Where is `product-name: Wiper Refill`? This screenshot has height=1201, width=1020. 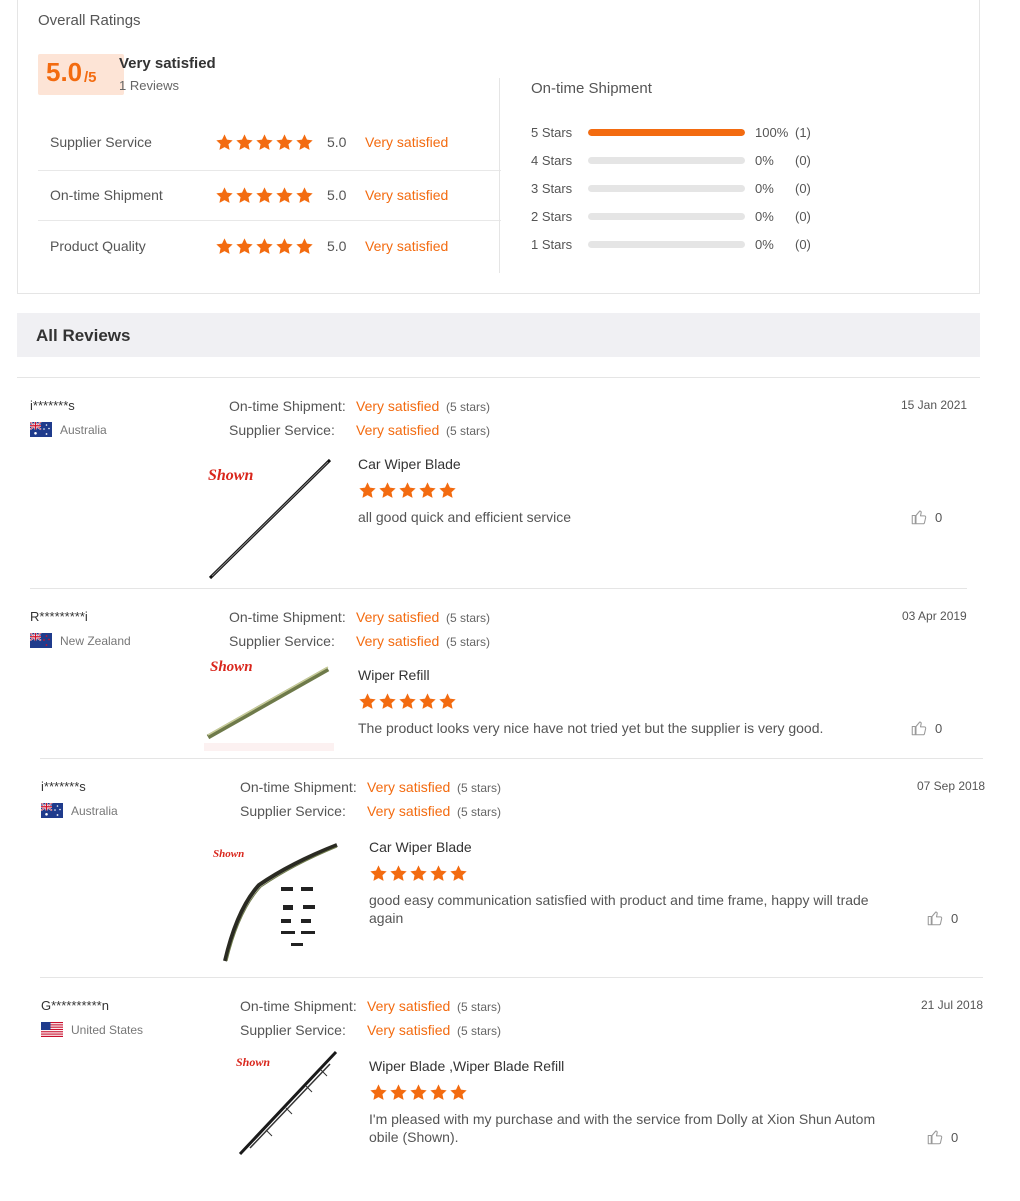 product-name: Wiper Refill is located at coordinates (394, 675).